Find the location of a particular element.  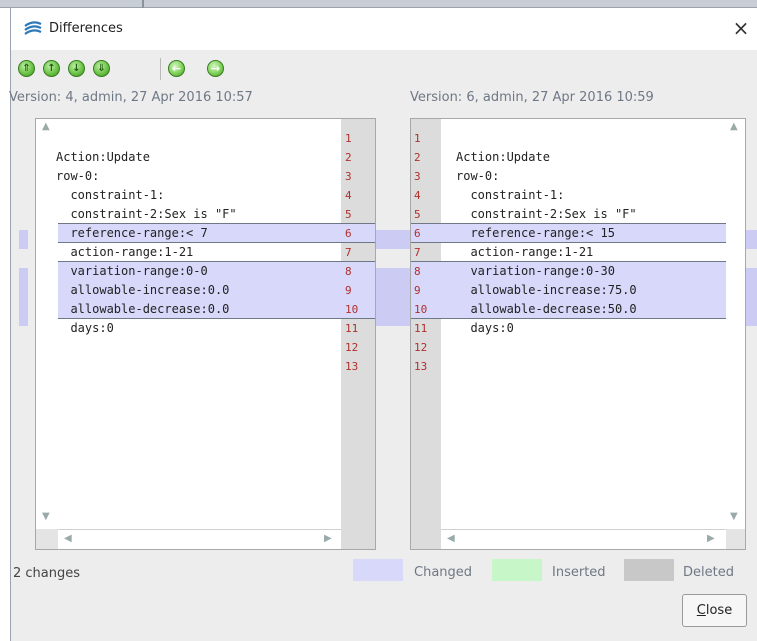

code-line: variation-range:0-0 is located at coordinates (132, 271).